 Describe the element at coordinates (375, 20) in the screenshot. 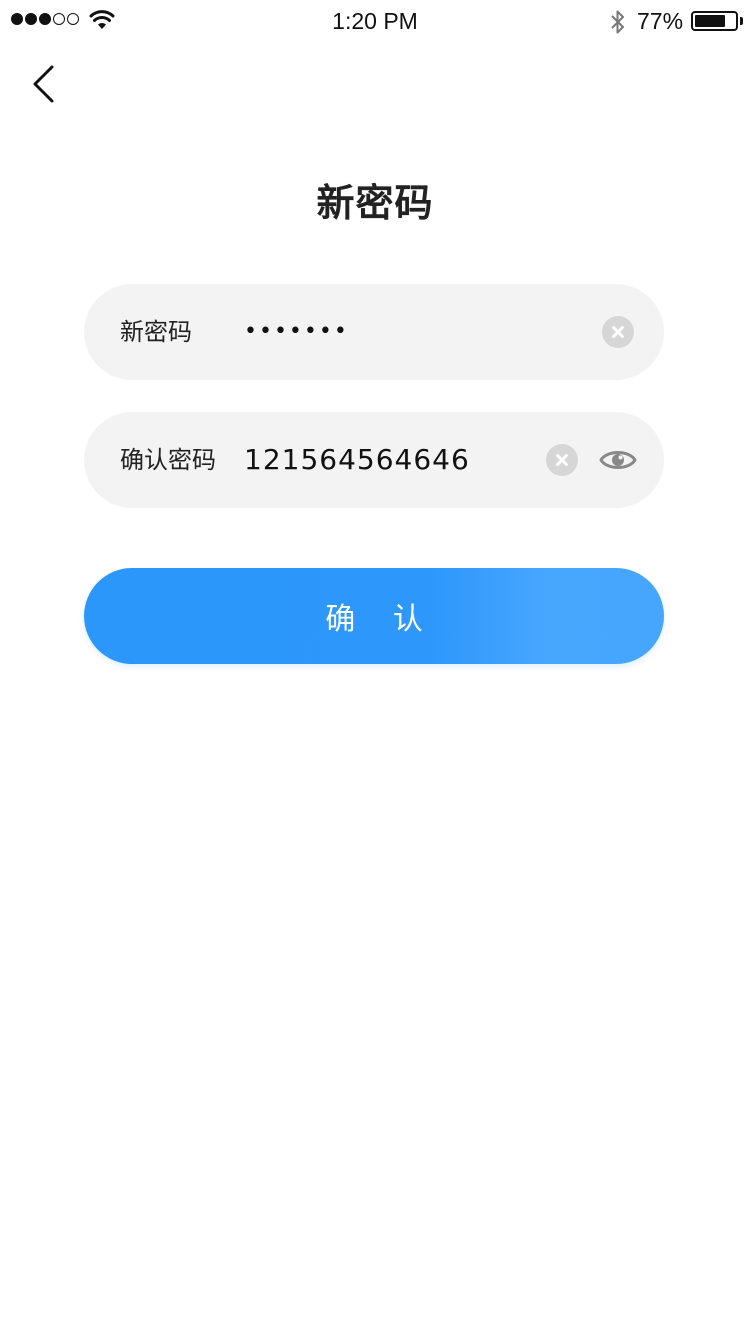

I see `status-bar: 1:20 PM 77%` at that location.